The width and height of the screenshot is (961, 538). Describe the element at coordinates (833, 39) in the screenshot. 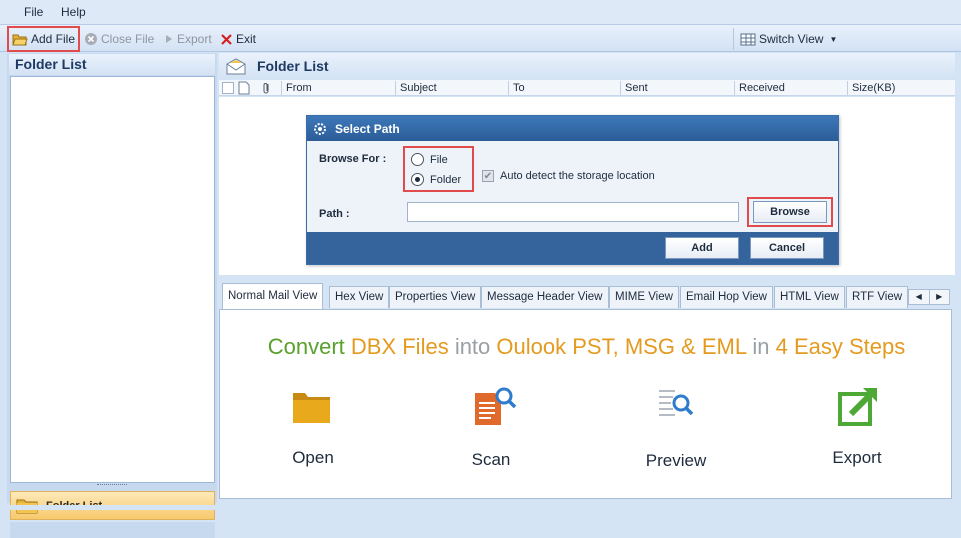

I see `dropdown-arrow-icon: ▼` at that location.